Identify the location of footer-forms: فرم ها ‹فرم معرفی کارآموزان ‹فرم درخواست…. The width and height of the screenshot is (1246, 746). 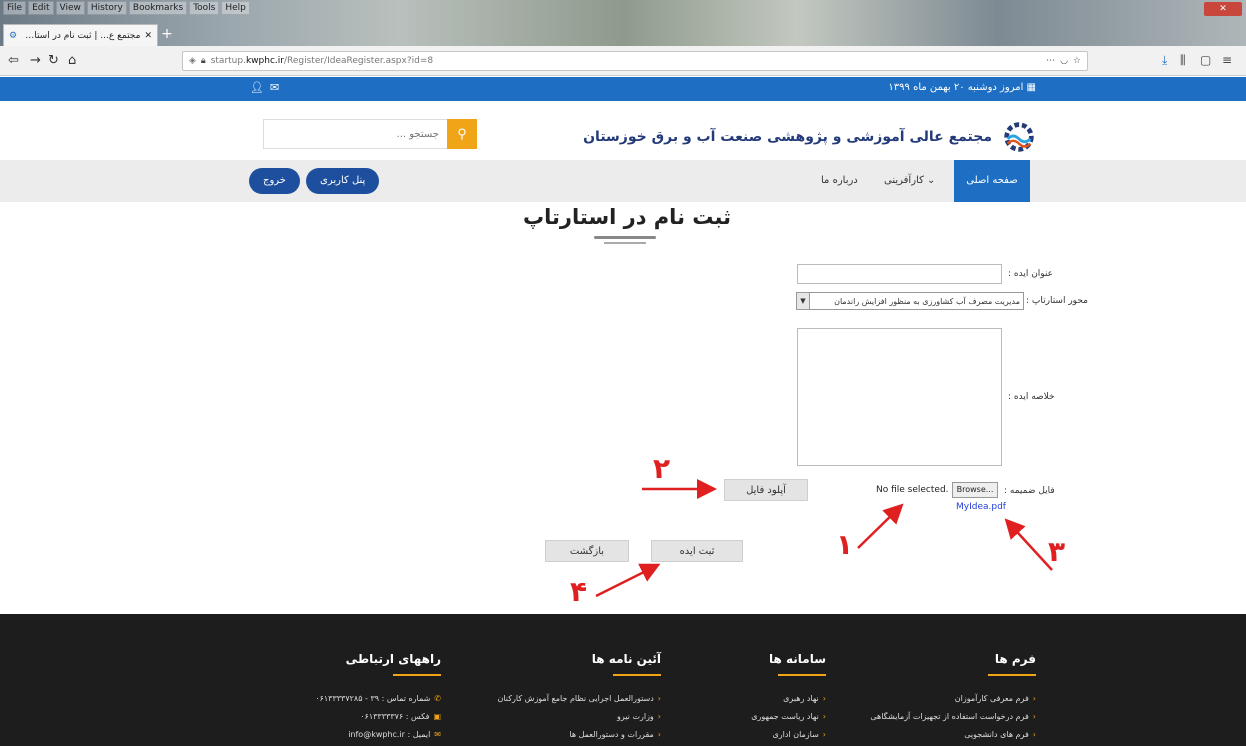
(936, 698).